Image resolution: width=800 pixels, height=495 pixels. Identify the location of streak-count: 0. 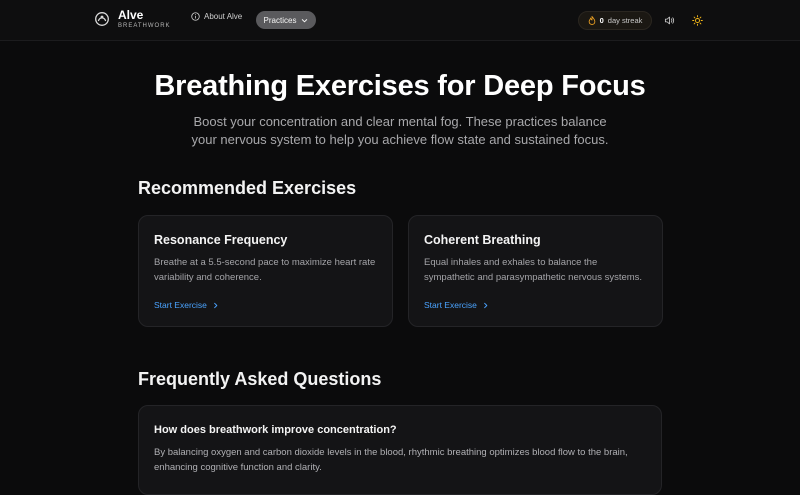
(601, 20).